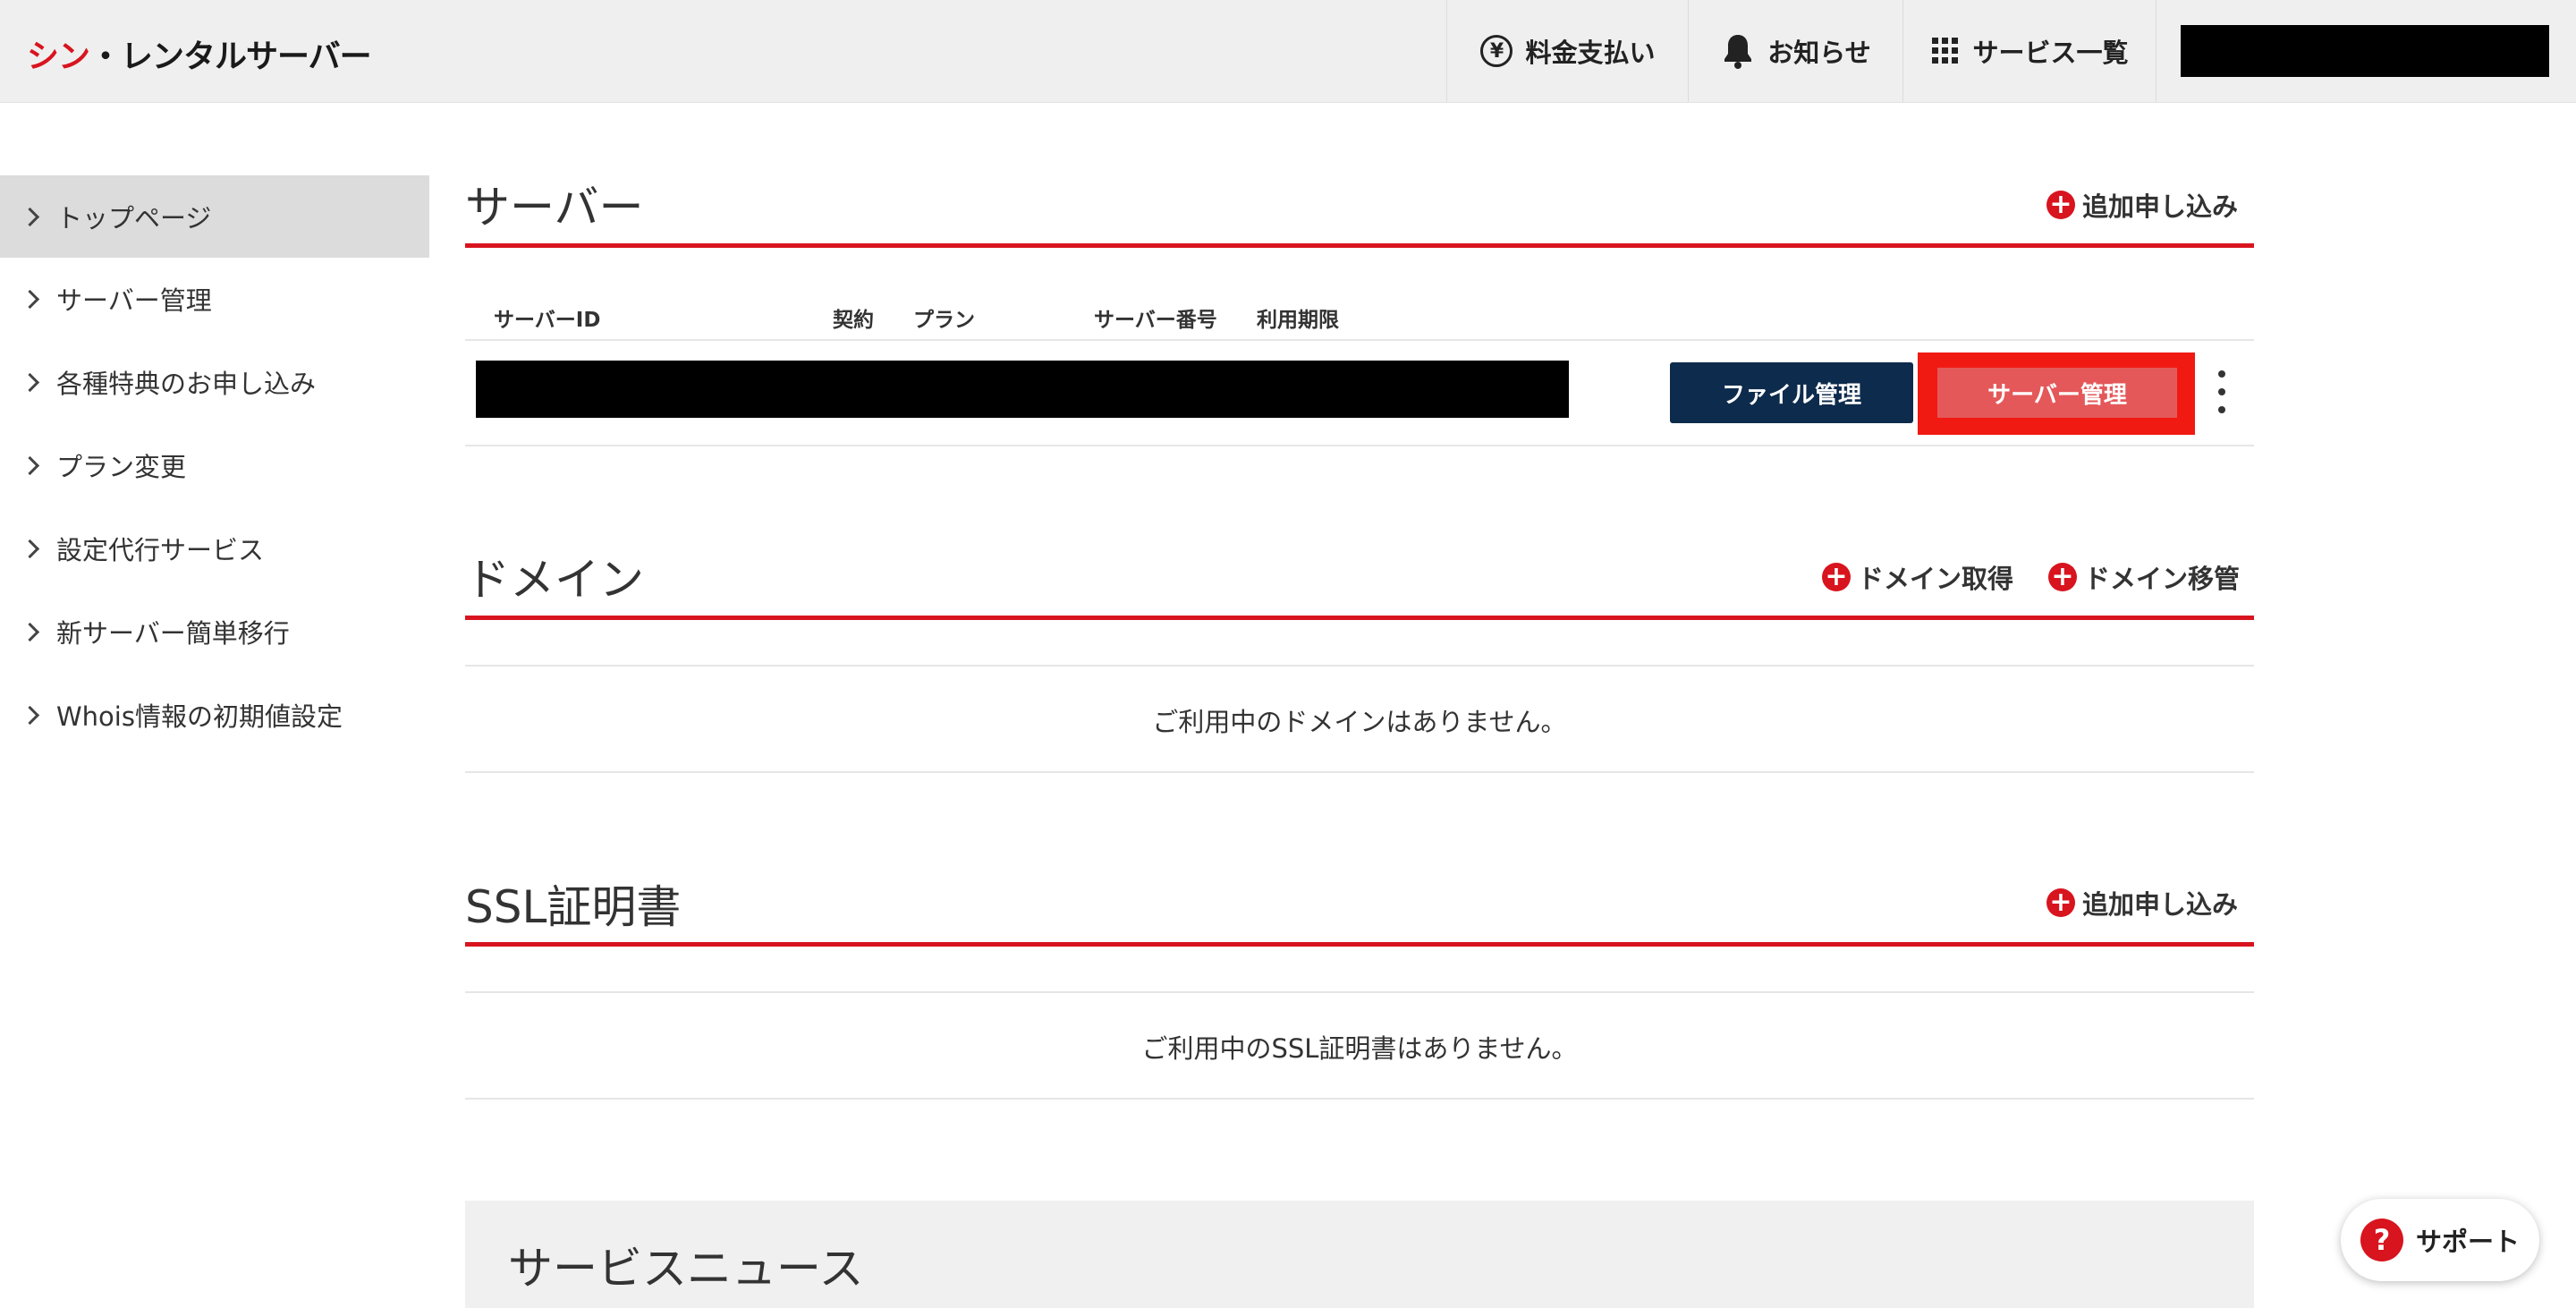  What do you see at coordinates (134, 218) in the screenshot?
I see `sidebar-item-label: トップページ` at bounding box center [134, 218].